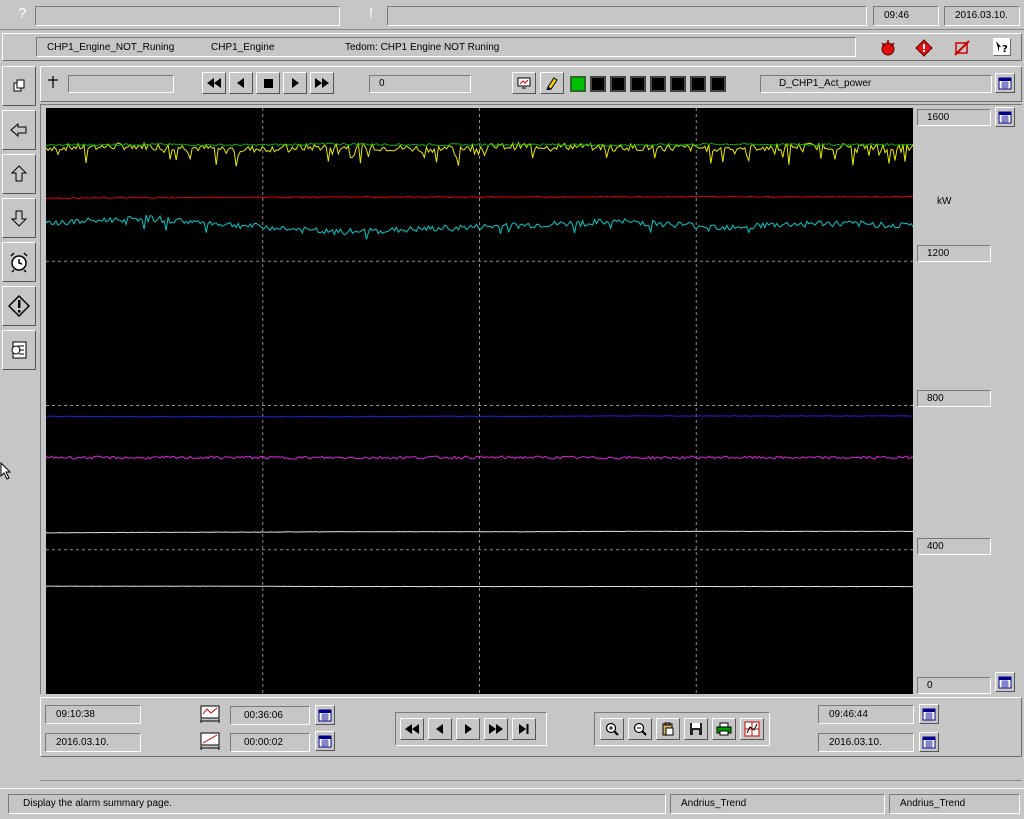 This screenshot has height=819, width=1024. I want to click on sample-step-select-button, so click(325, 741).